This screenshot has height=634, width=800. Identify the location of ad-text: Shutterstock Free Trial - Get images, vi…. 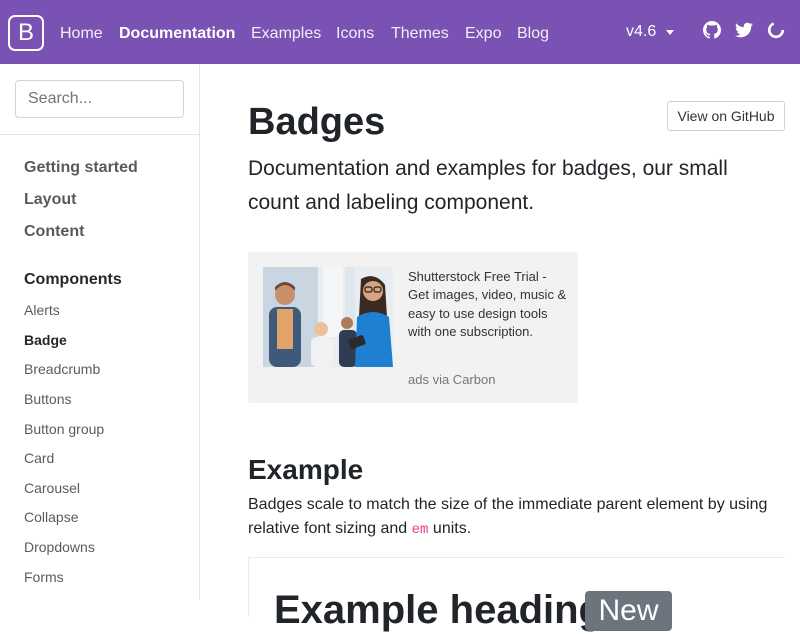
(488, 304).